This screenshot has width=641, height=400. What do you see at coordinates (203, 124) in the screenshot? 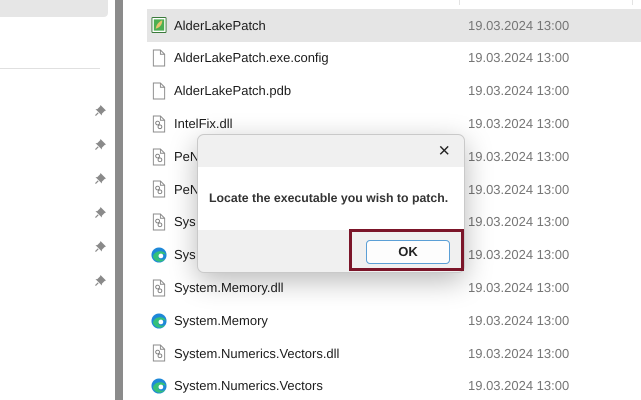
I see `file-name: IntelFix.dll` at bounding box center [203, 124].